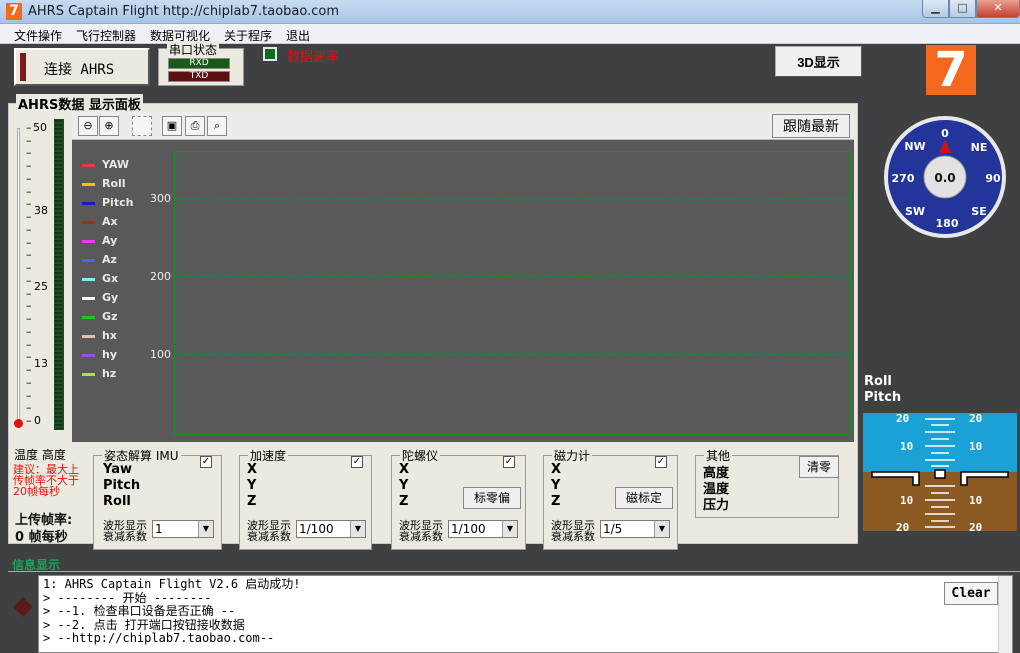  Describe the element at coordinates (199, 63) in the screenshot. I see `rxd-indicator: RXD` at that location.